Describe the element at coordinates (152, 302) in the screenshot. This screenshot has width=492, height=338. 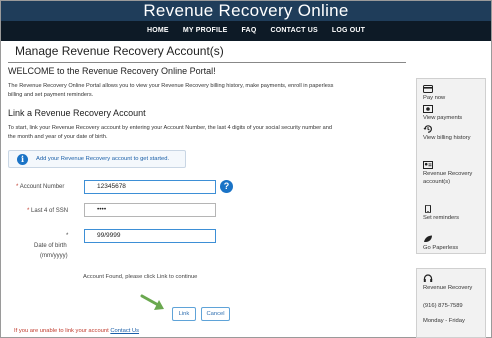
I see `green-arrow-icon` at that location.